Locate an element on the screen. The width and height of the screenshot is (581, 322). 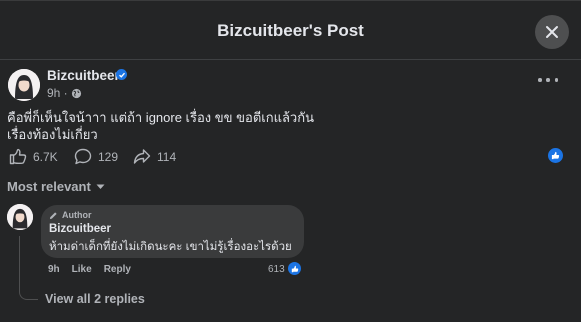
comments-count: 129 is located at coordinates (108, 156).